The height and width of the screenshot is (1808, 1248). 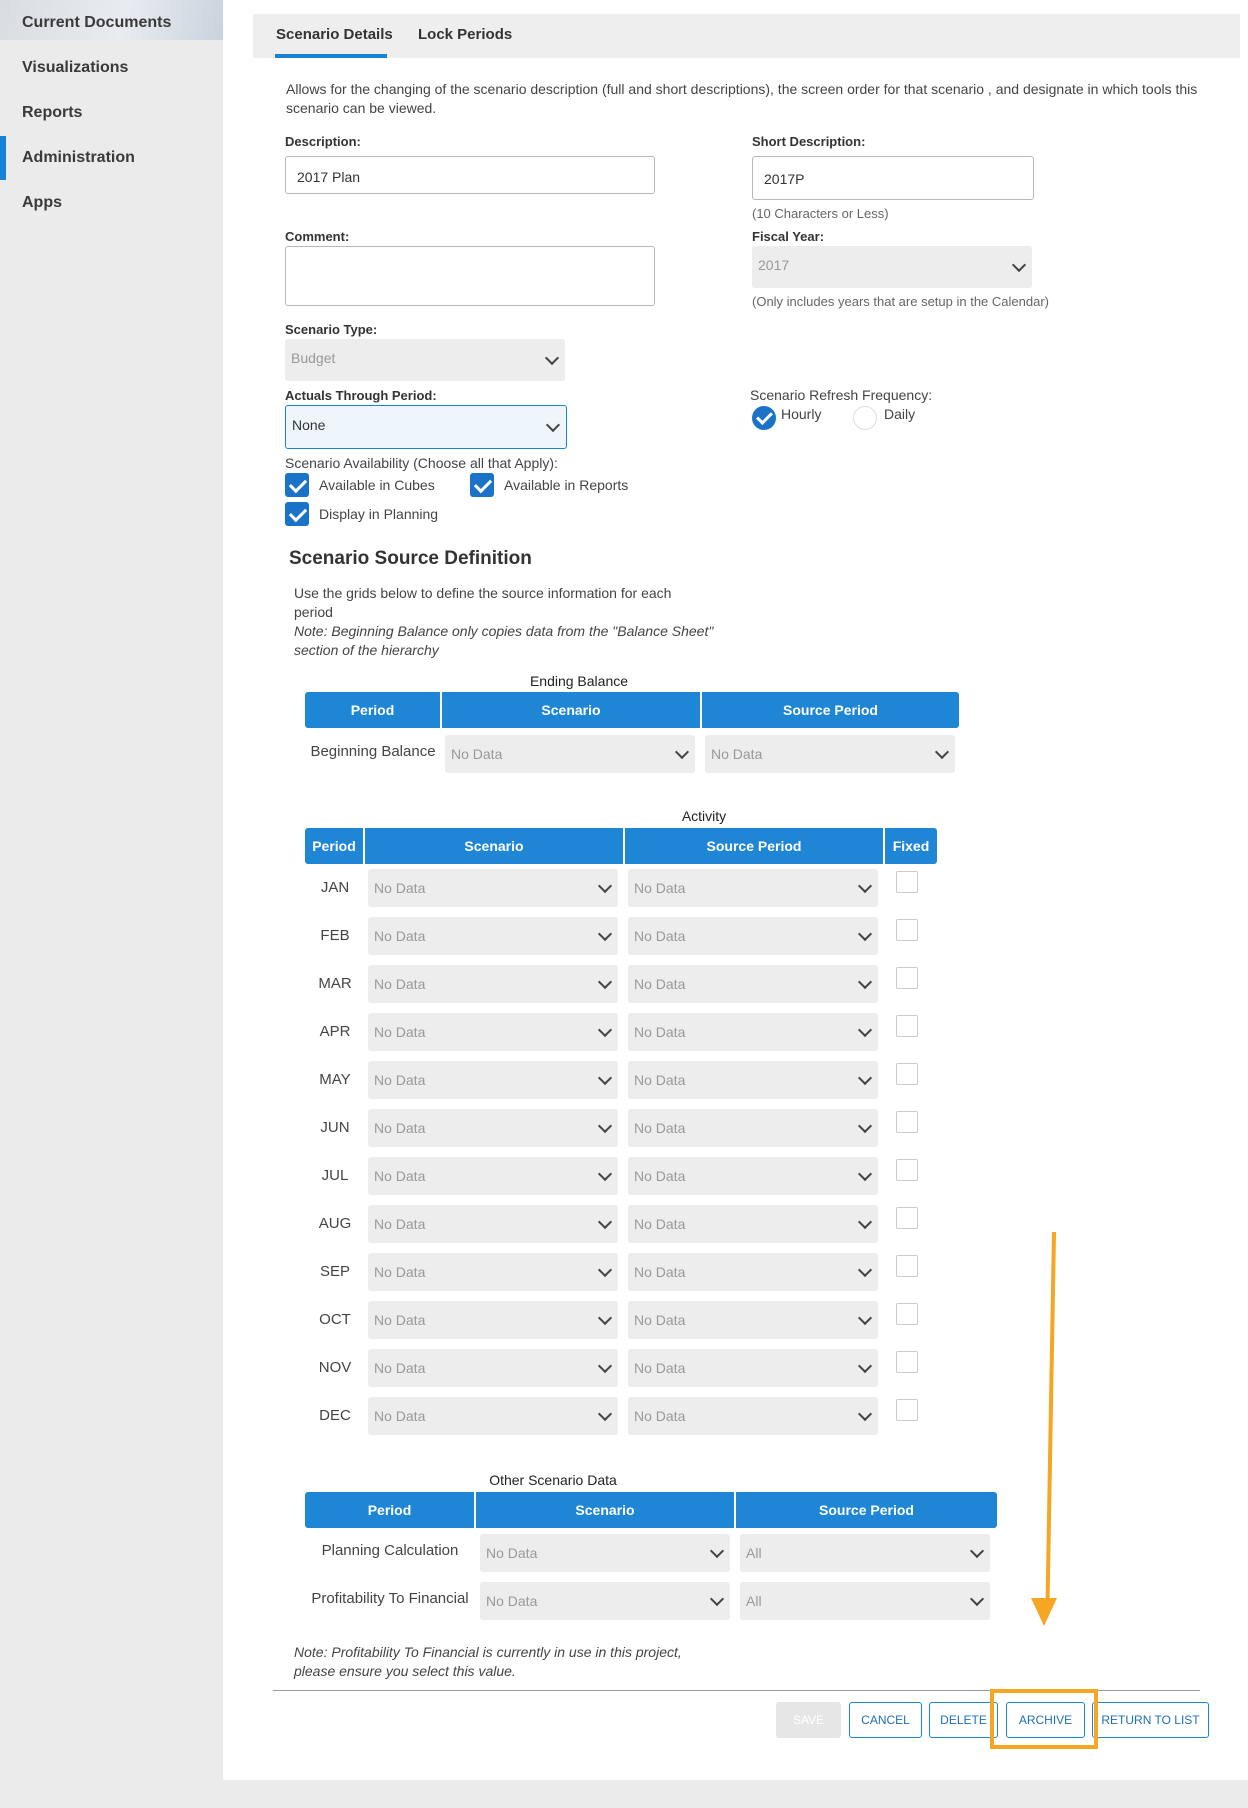 I want to click on activity-header: Period Scenario Source Period Fixed, so click(x=621, y=846).